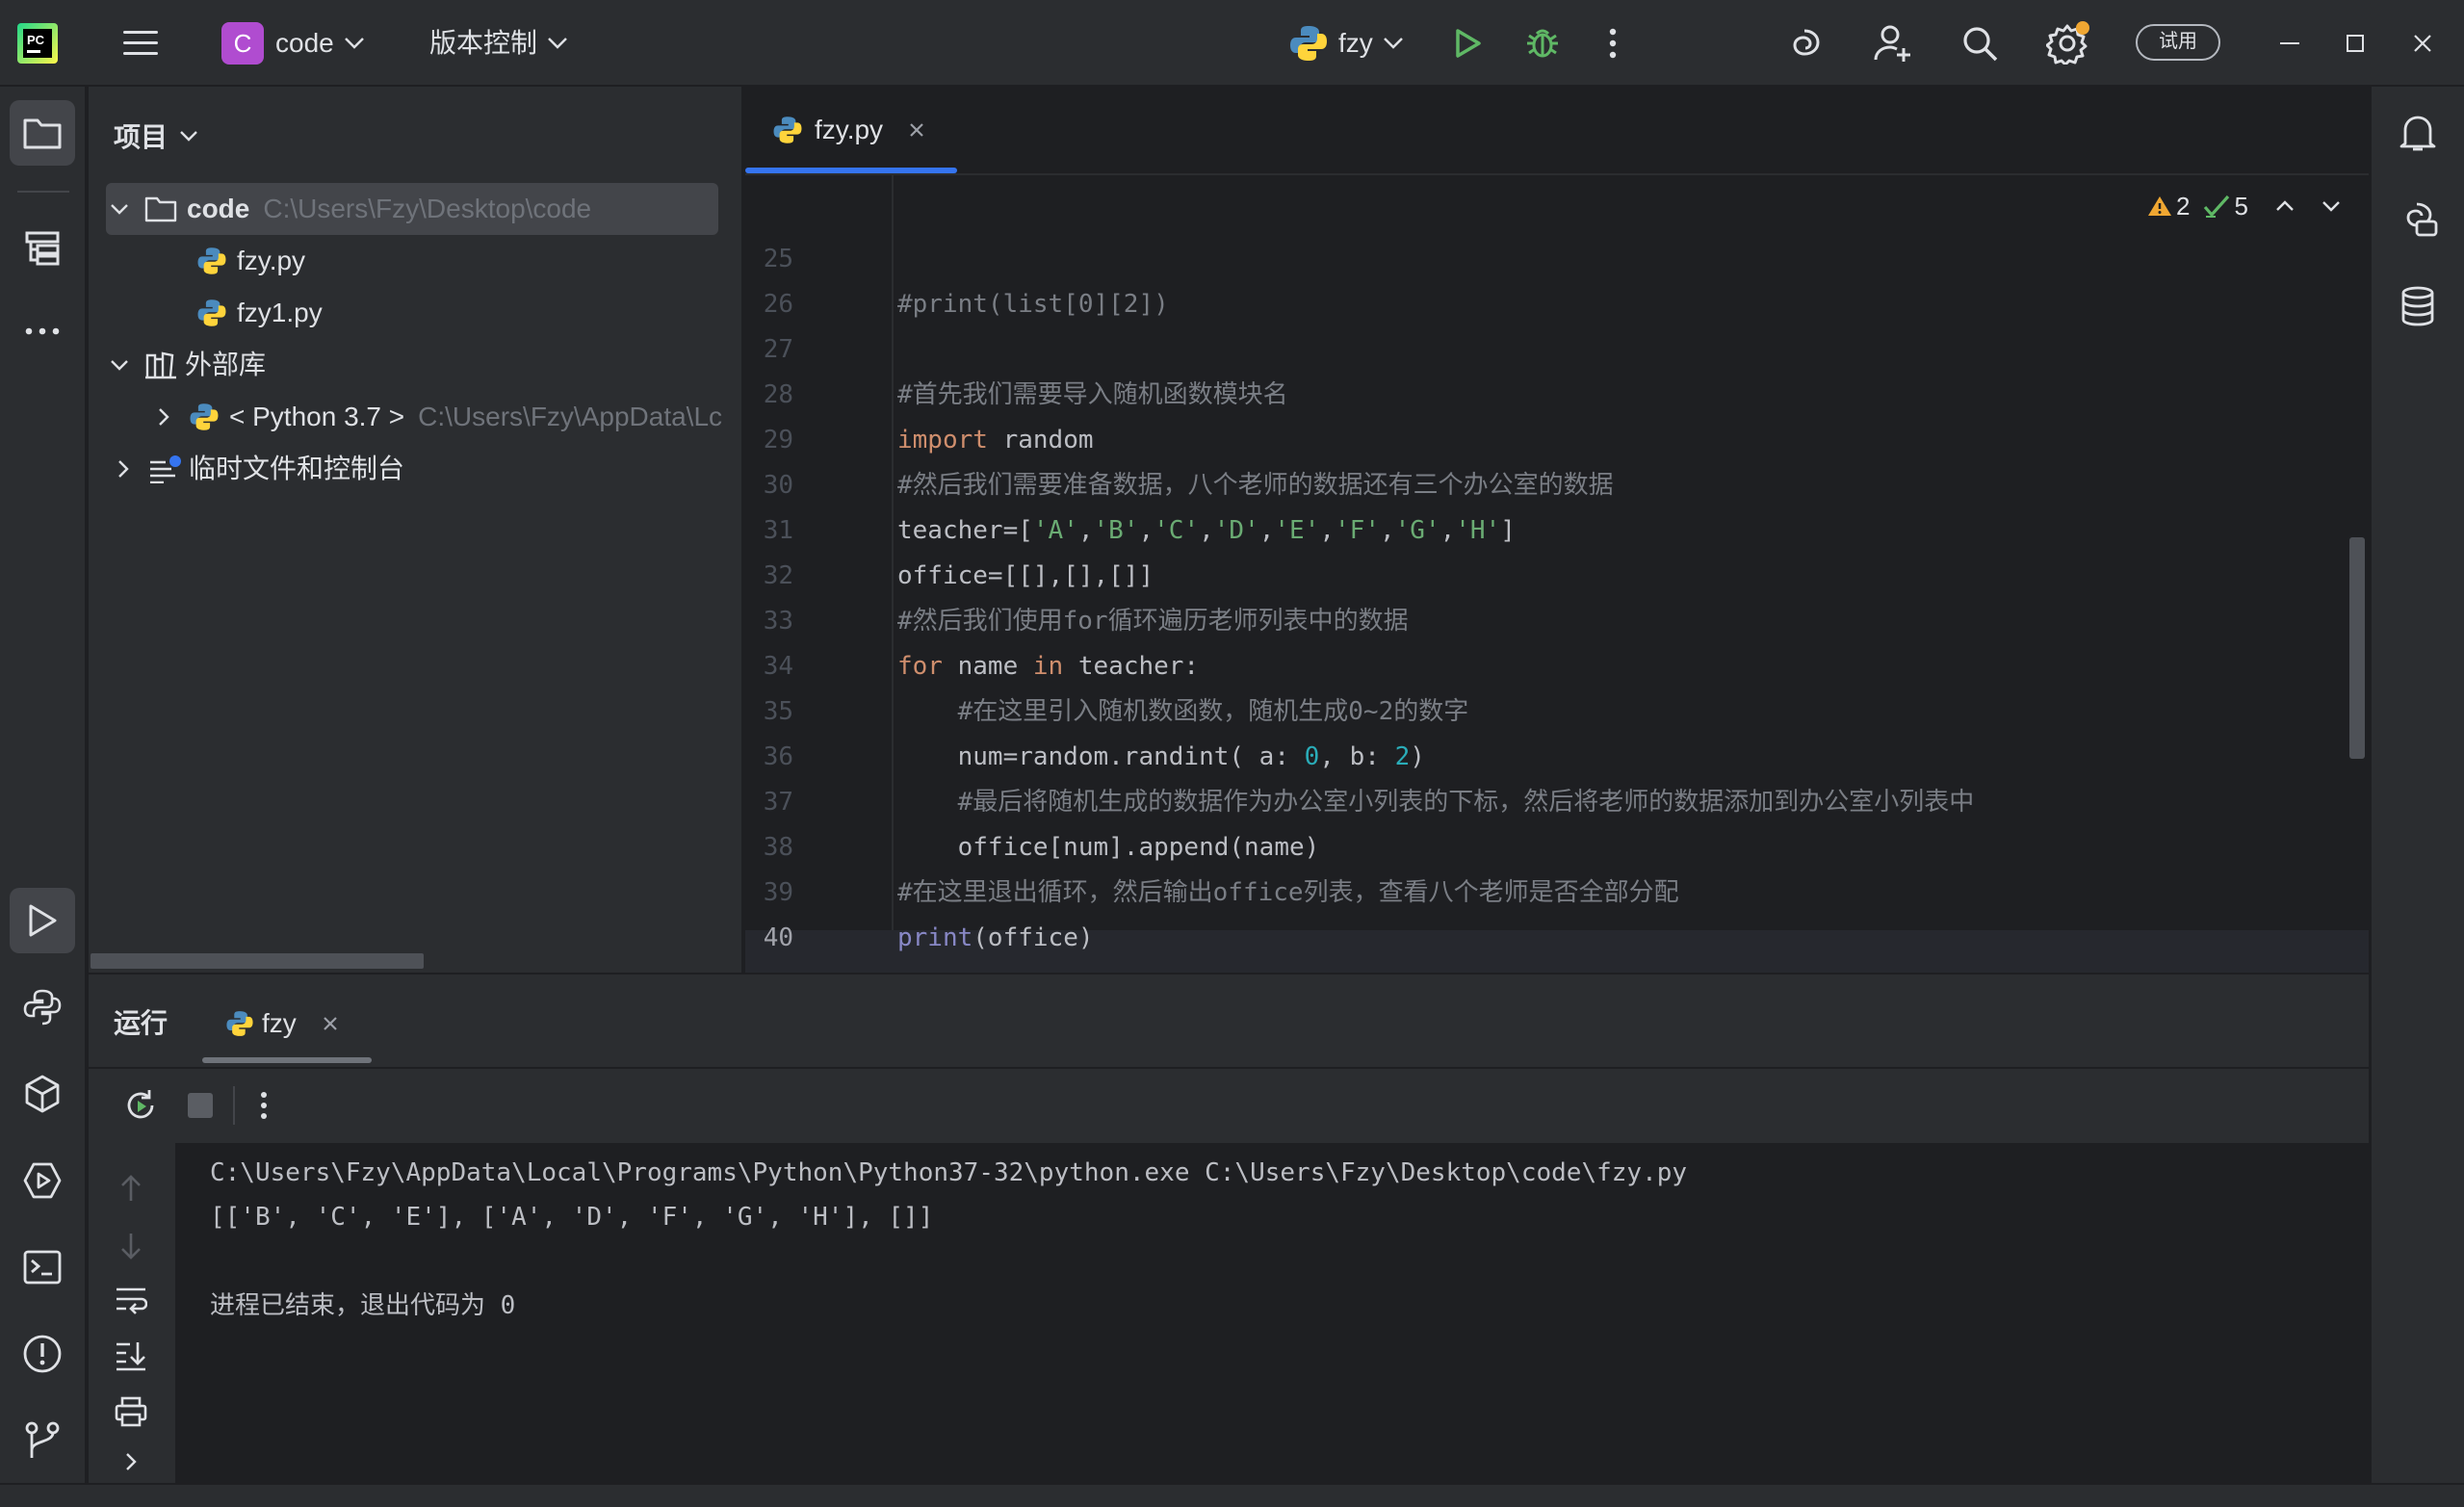 Image resolution: width=2464 pixels, height=1507 pixels. What do you see at coordinates (1542, 43) in the screenshot?
I see `debug-bug-icon` at bounding box center [1542, 43].